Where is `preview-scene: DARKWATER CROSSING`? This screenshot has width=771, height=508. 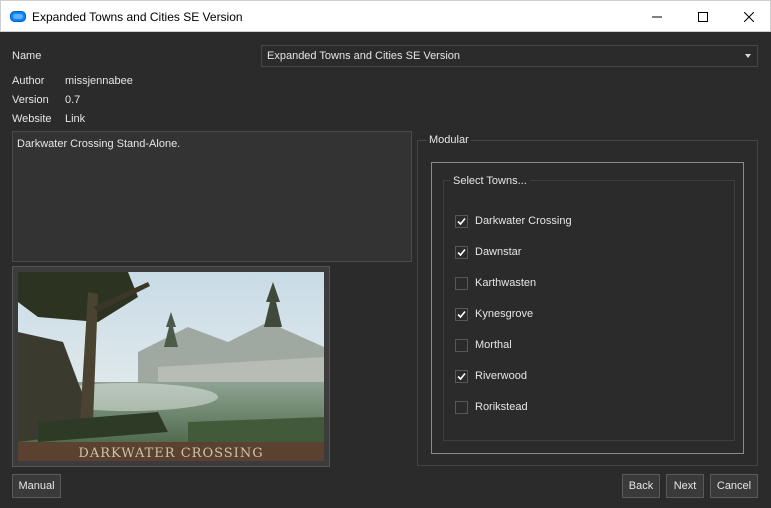 preview-scene: DARKWATER CROSSING is located at coordinates (171, 366).